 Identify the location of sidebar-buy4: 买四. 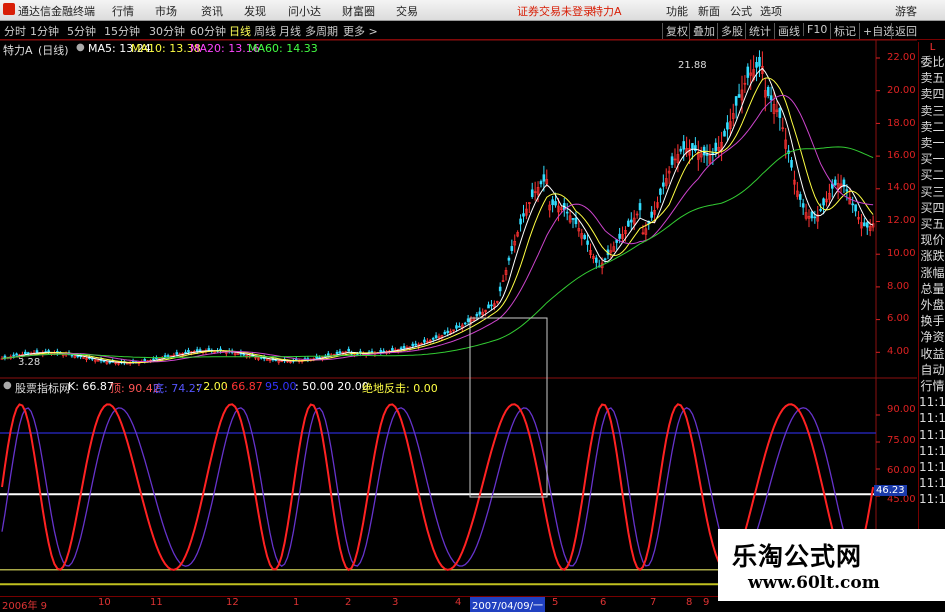
(932, 208).